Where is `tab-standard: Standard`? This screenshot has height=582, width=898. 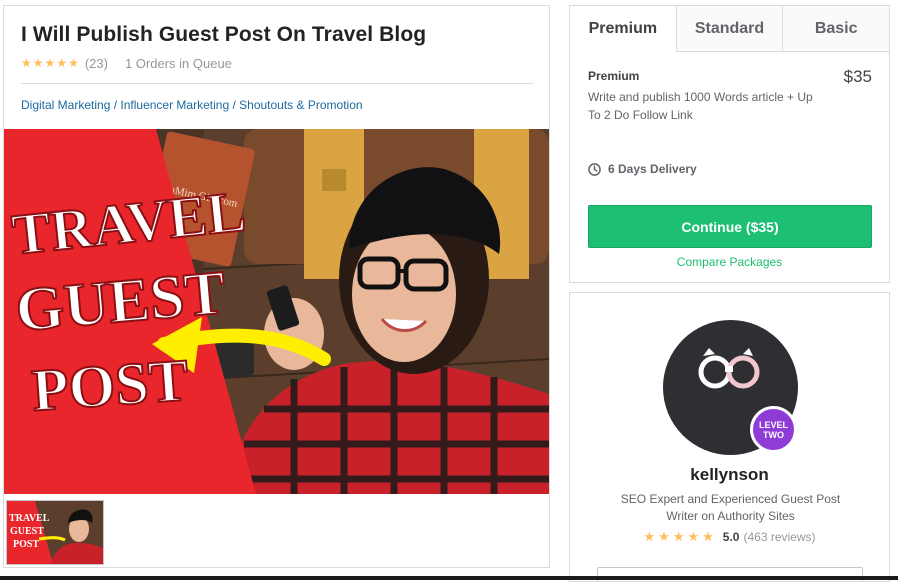 tab-standard: Standard is located at coordinates (729, 29).